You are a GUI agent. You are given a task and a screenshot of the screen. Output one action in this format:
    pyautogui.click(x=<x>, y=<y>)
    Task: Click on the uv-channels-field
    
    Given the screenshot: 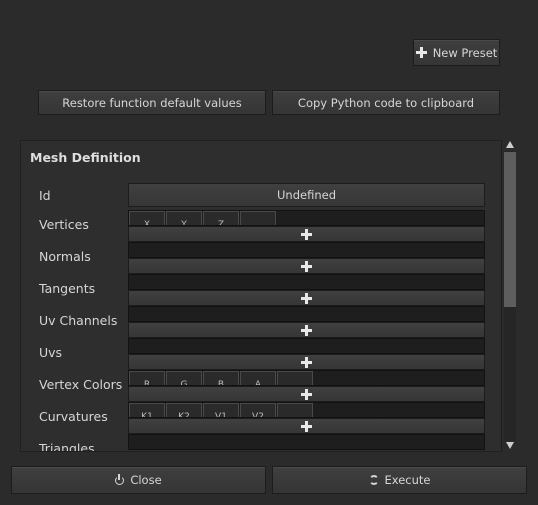 What is the action you would take?
    pyautogui.click(x=306, y=322)
    